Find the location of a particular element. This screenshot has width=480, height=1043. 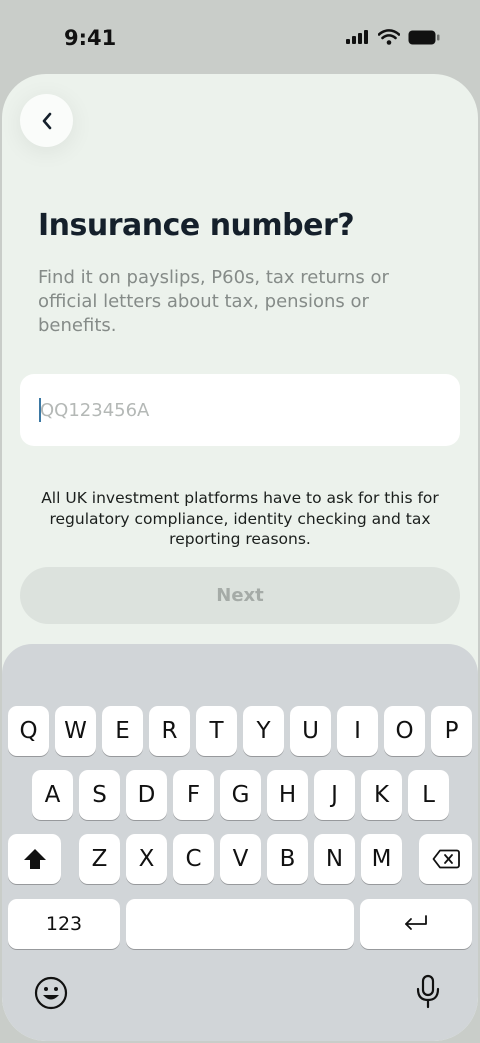

microphone-icon is located at coordinates (428, 991).